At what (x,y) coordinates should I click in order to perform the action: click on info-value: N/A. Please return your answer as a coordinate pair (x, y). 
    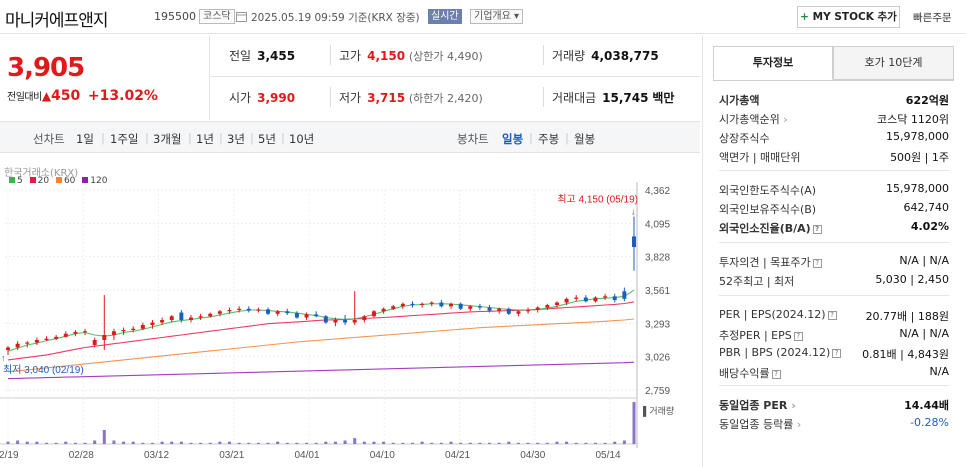
    Looking at the image, I should click on (939, 371).